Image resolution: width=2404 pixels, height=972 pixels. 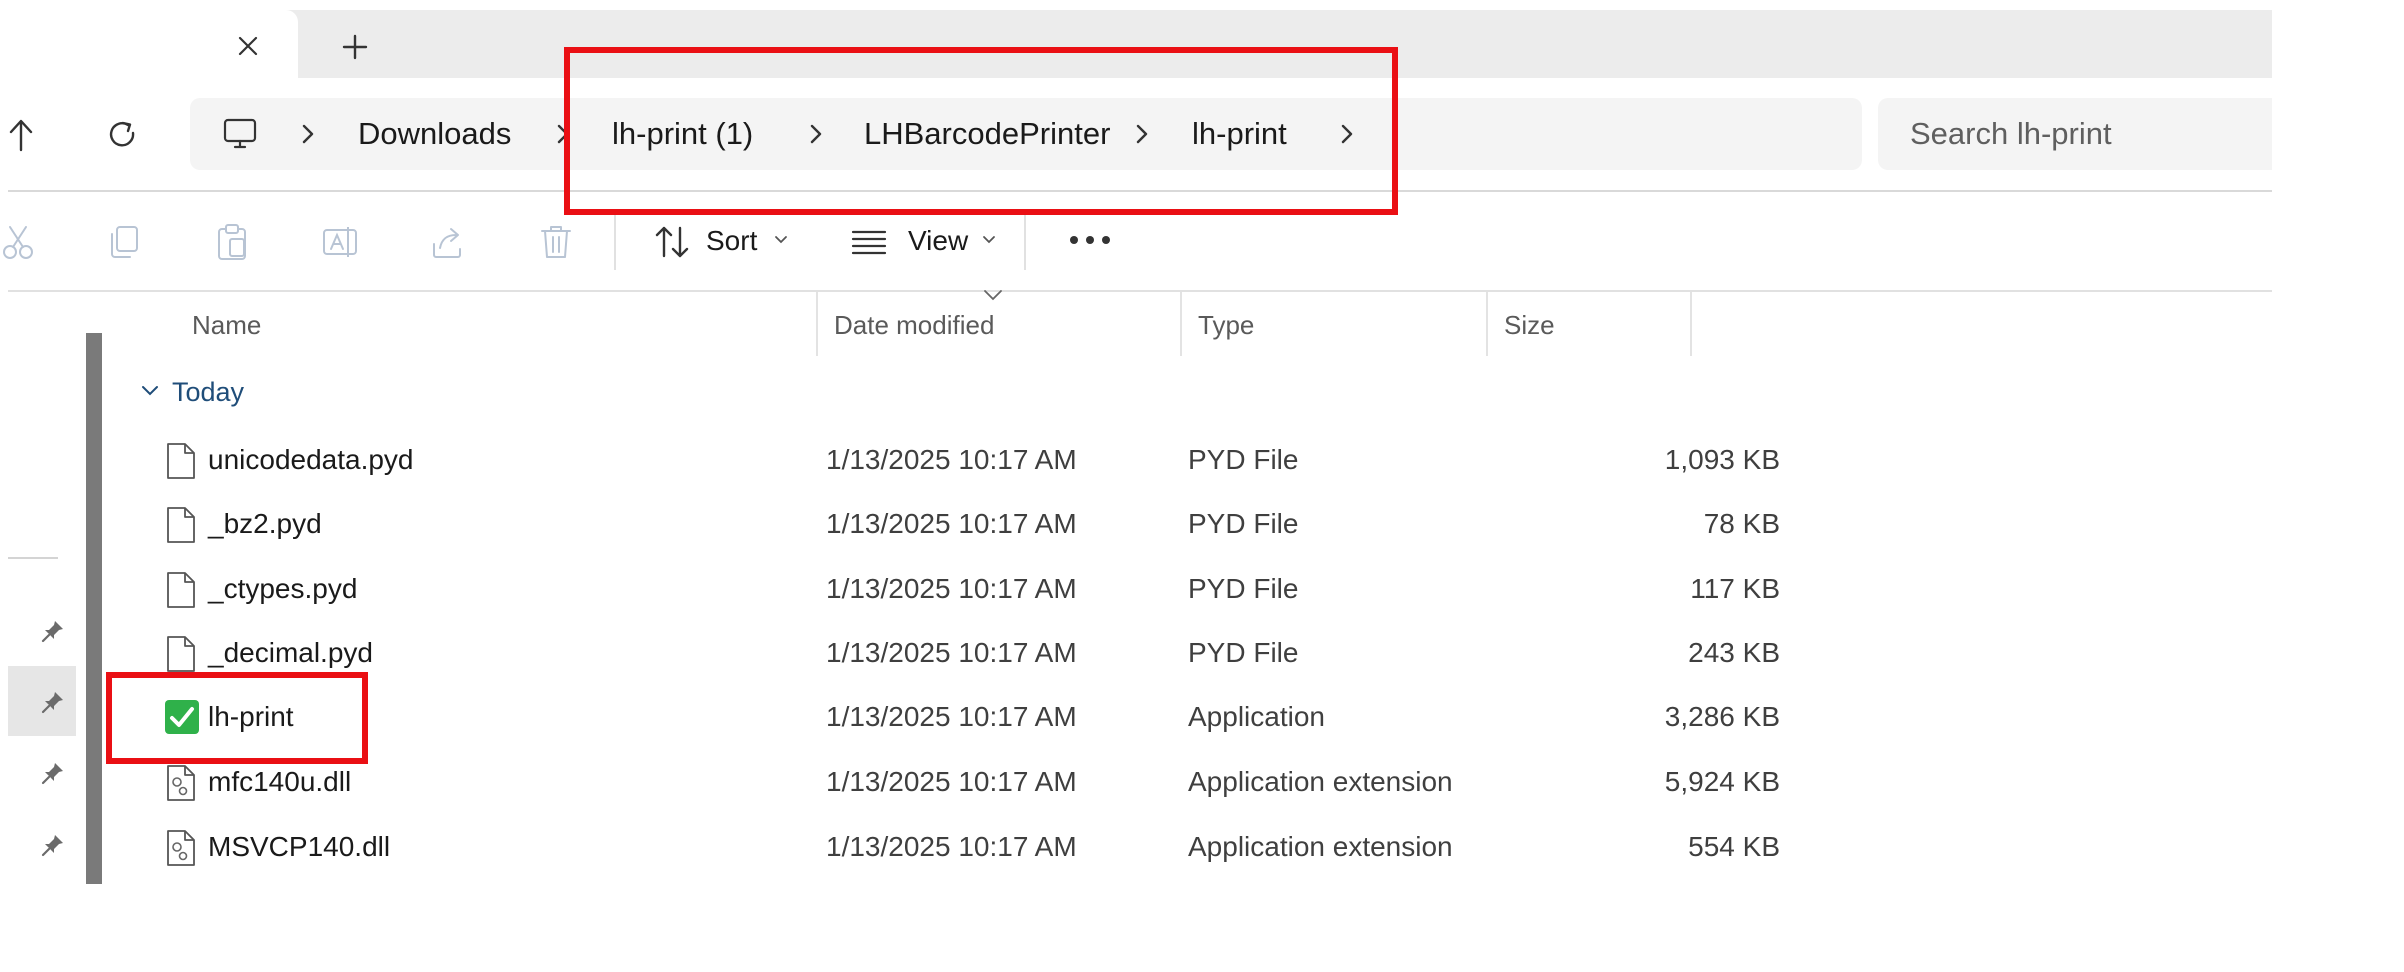 What do you see at coordinates (731, 241) in the screenshot?
I see `sort-button: Sort` at bounding box center [731, 241].